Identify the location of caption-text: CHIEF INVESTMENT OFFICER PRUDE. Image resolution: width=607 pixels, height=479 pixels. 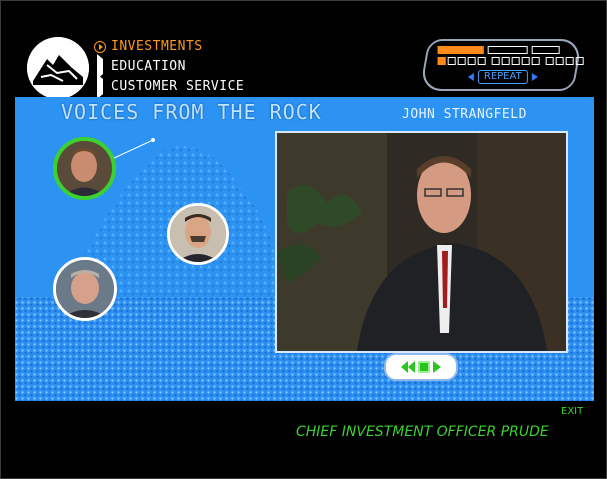
(422, 432).